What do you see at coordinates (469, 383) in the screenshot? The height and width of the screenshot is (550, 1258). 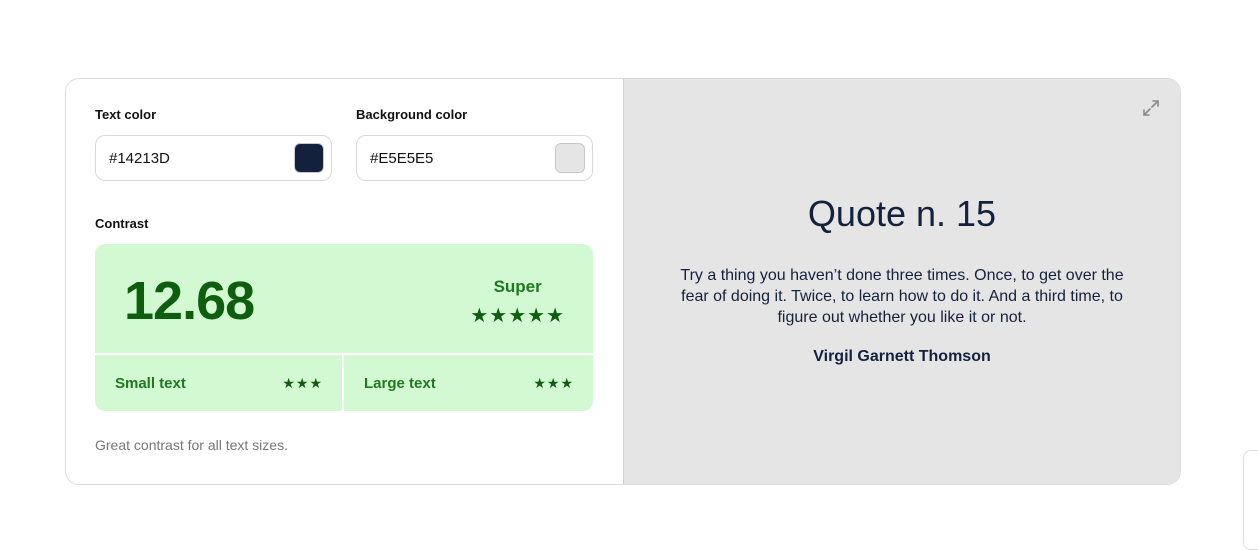 I see `large-text-rating: Large text ★★★` at bounding box center [469, 383].